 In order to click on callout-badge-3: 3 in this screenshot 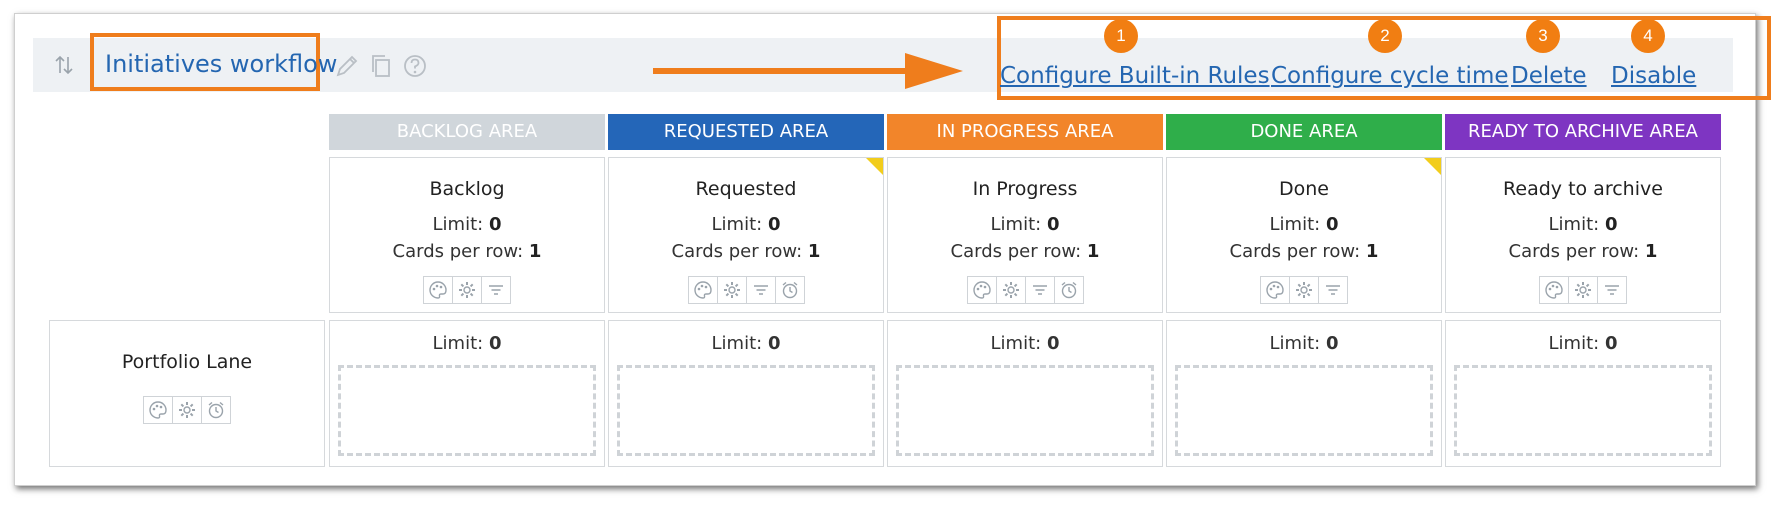, I will do `click(1543, 36)`.